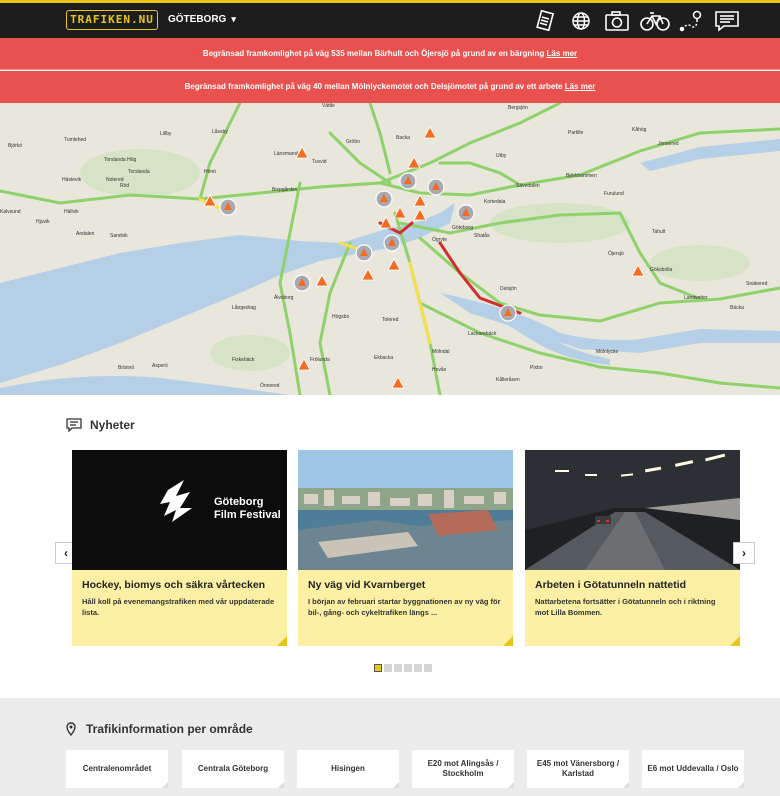 The height and width of the screenshot is (796, 780). I want to click on message-icon, so click(727, 21).